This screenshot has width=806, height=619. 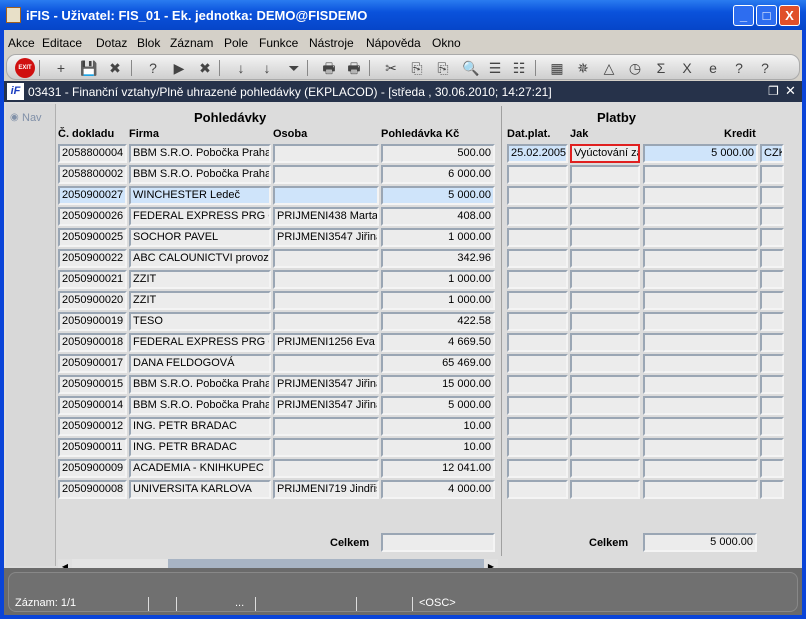 What do you see at coordinates (14, 117) in the screenshot?
I see `nav-radio-icon: ◉` at bounding box center [14, 117].